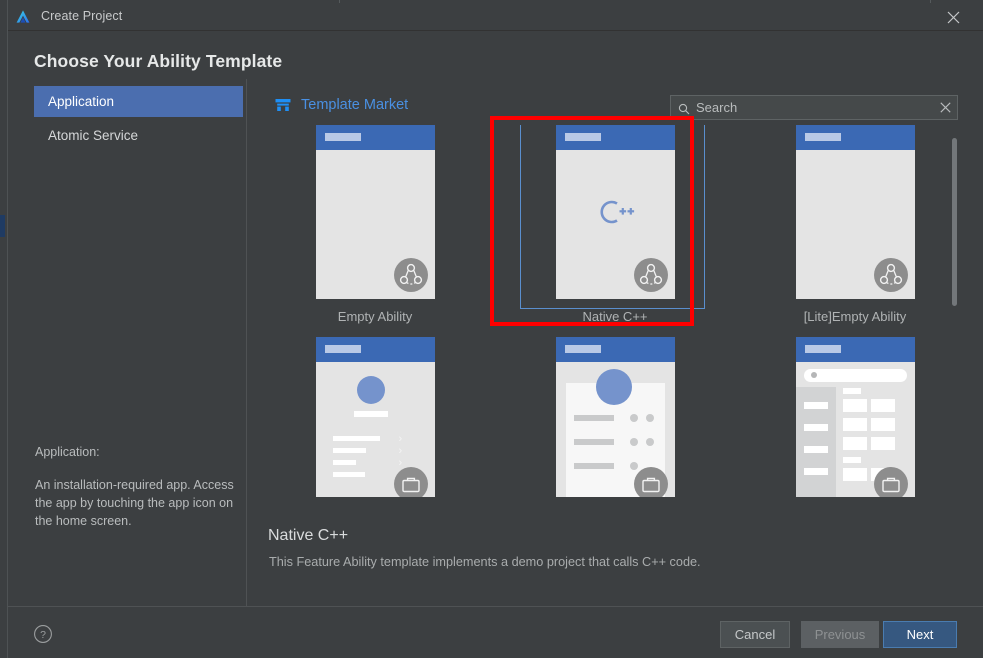  What do you see at coordinates (4, 329) in the screenshot?
I see `background-left-toolbar` at bounding box center [4, 329].